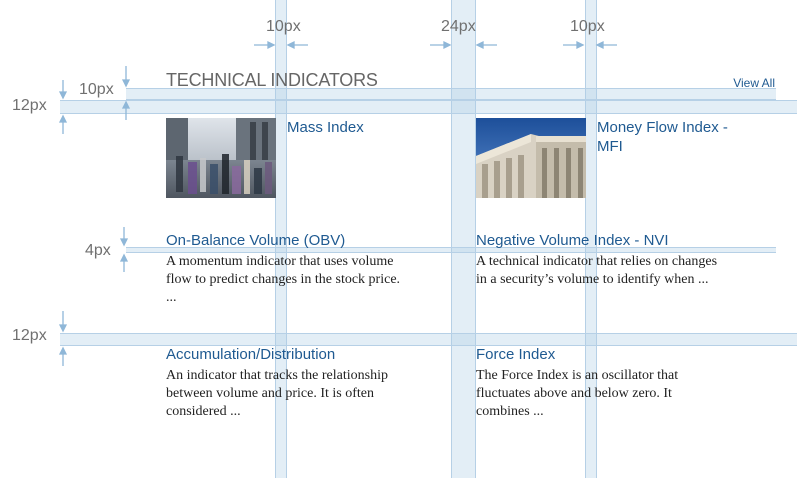 The height and width of the screenshot is (478, 797). What do you see at coordinates (280, 261) in the screenshot?
I see `description-line: A momentum indicator that uses volume` at bounding box center [280, 261].